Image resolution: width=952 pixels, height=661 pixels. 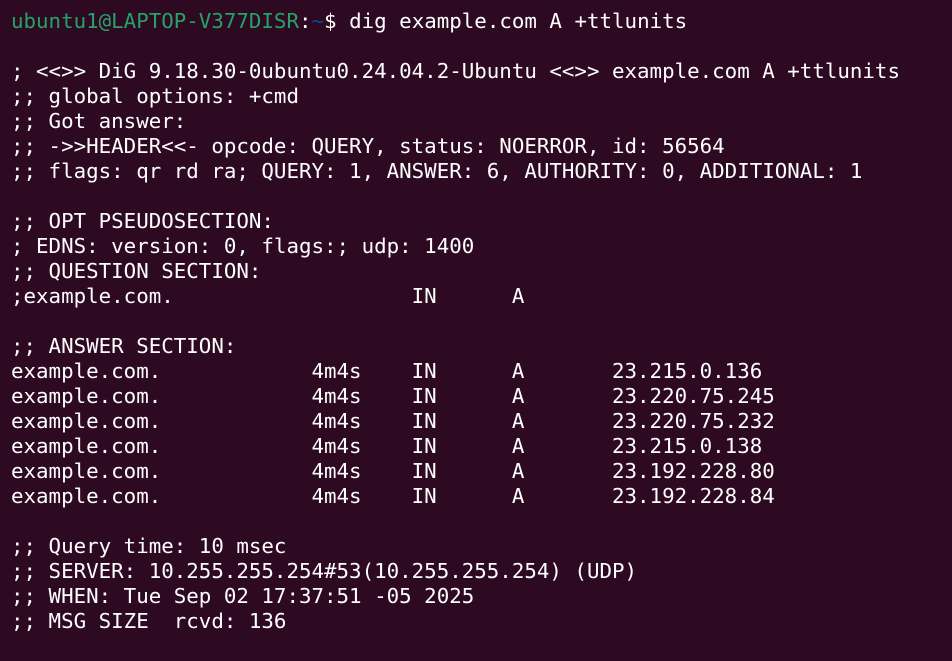 I want to click on output-line: example.com. 4m4s IN A 23.220.75.245, so click(x=393, y=396).